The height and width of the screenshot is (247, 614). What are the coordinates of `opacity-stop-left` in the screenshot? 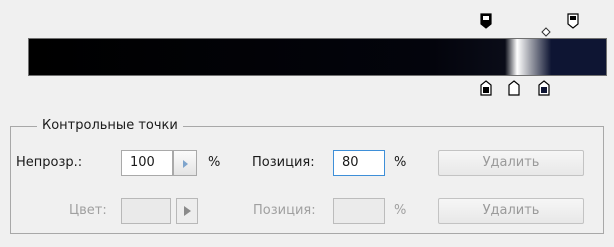 It's located at (486, 21).